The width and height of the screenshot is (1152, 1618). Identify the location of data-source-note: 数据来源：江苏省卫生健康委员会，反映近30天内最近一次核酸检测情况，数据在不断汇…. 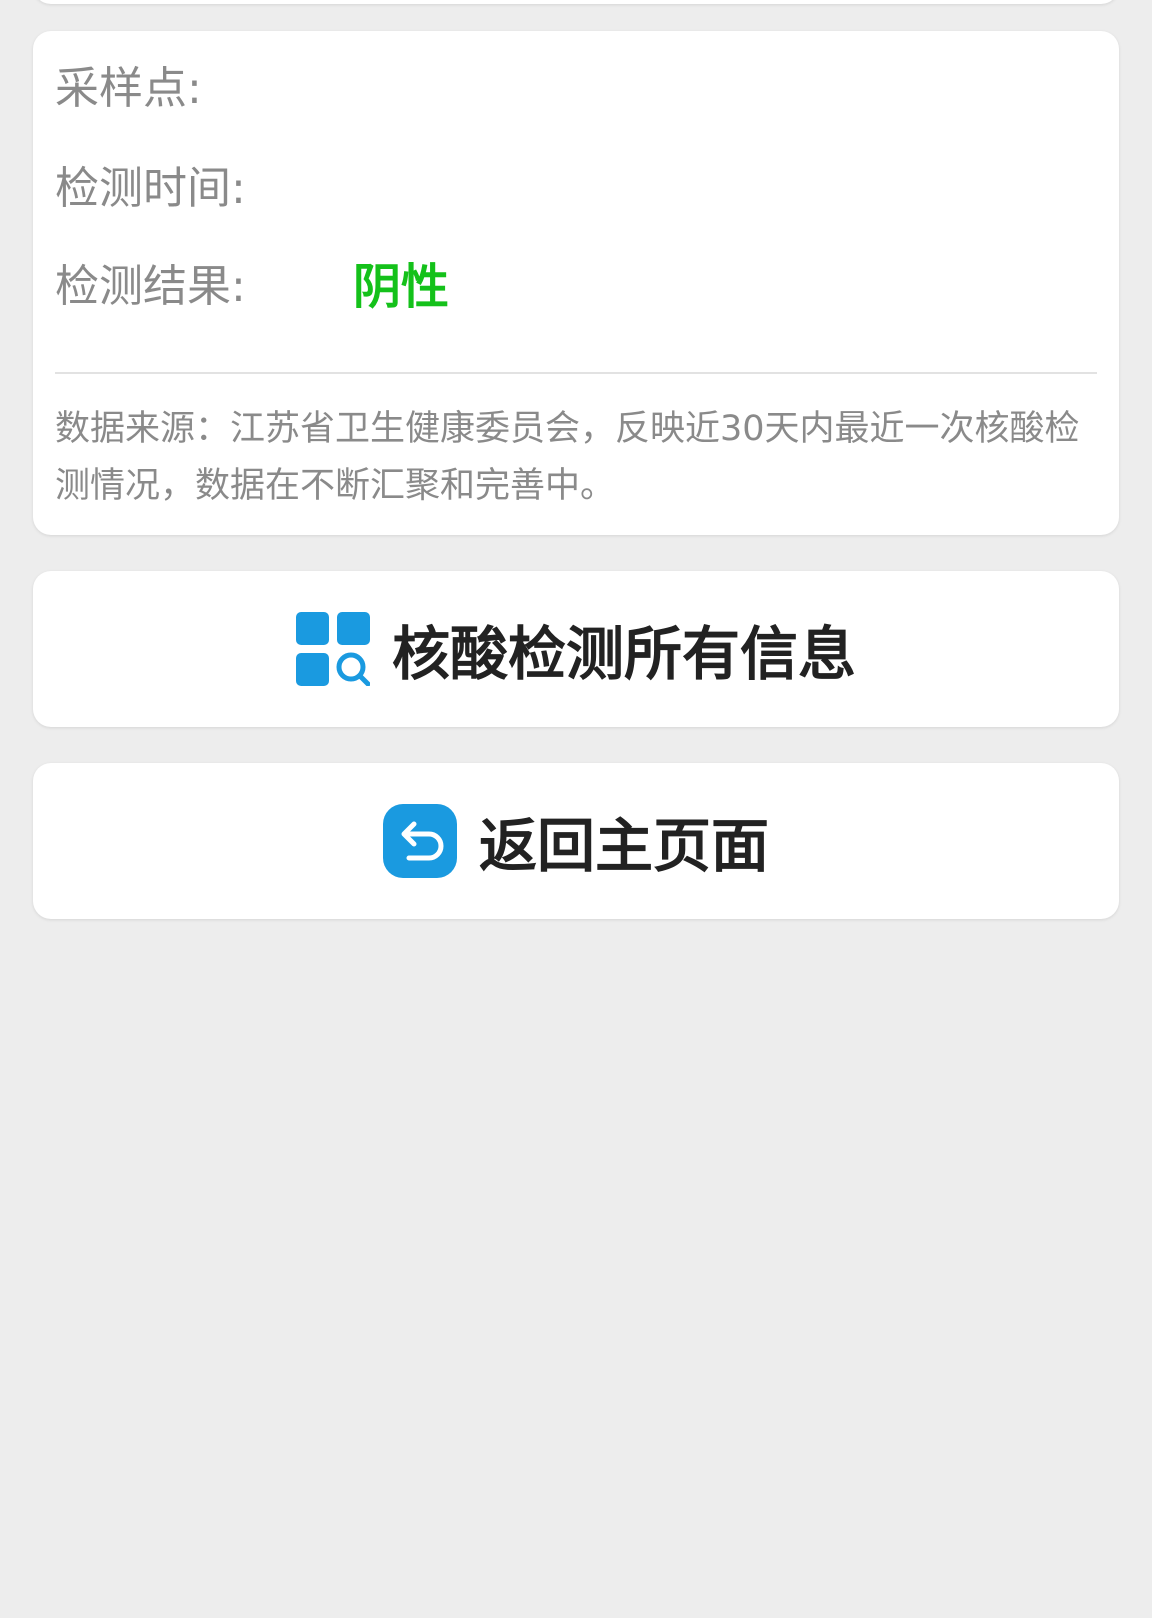
(567, 457).